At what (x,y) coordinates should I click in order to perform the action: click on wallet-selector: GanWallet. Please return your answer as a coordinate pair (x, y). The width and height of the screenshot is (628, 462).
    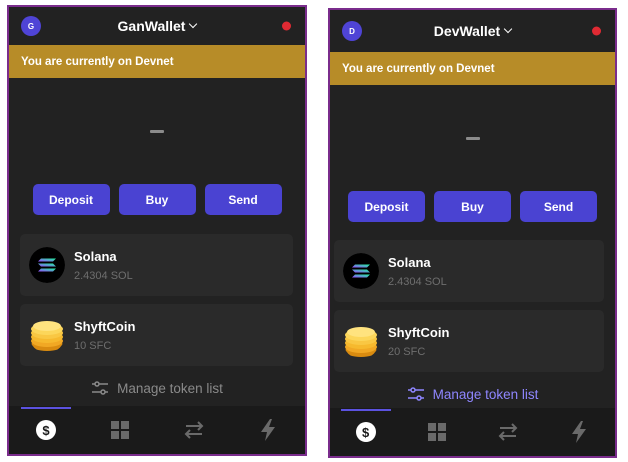
    Looking at the image, I should click on (157, 26).